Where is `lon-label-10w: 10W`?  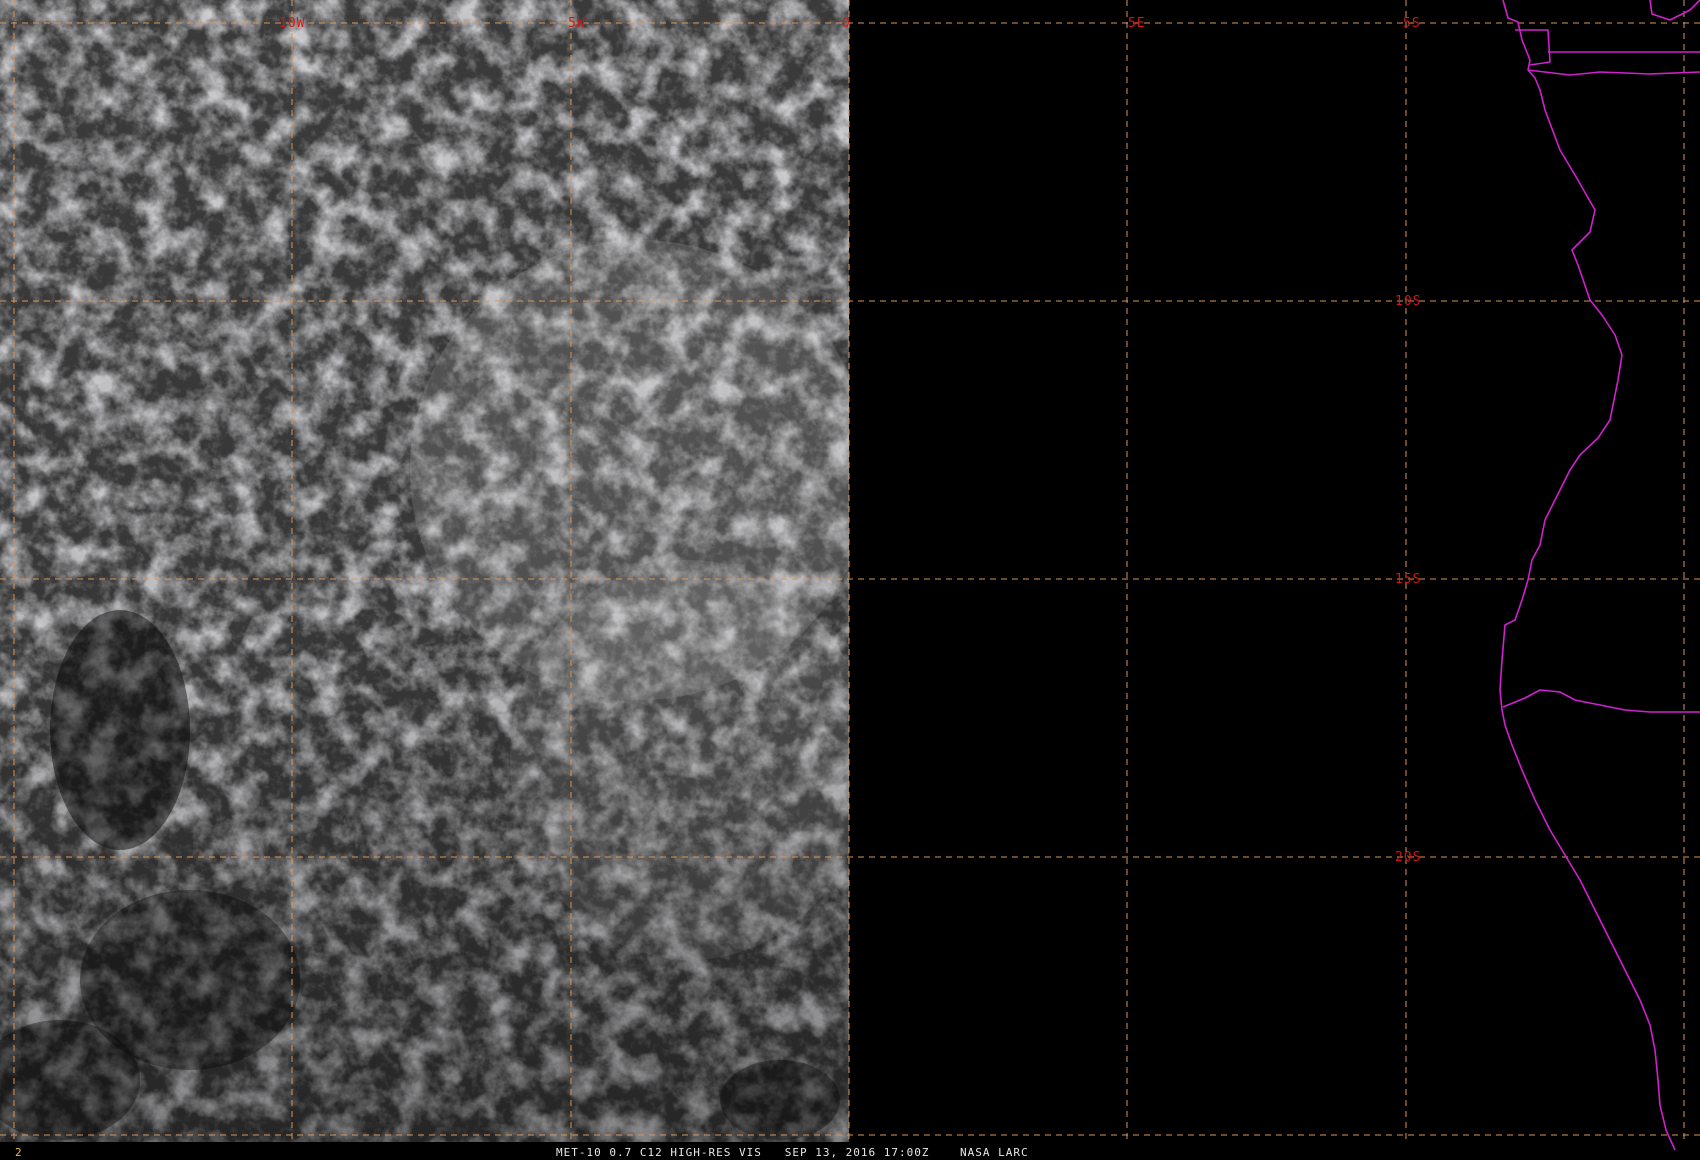
lon-label-10w: 10W is located at coordinates (292, 23).